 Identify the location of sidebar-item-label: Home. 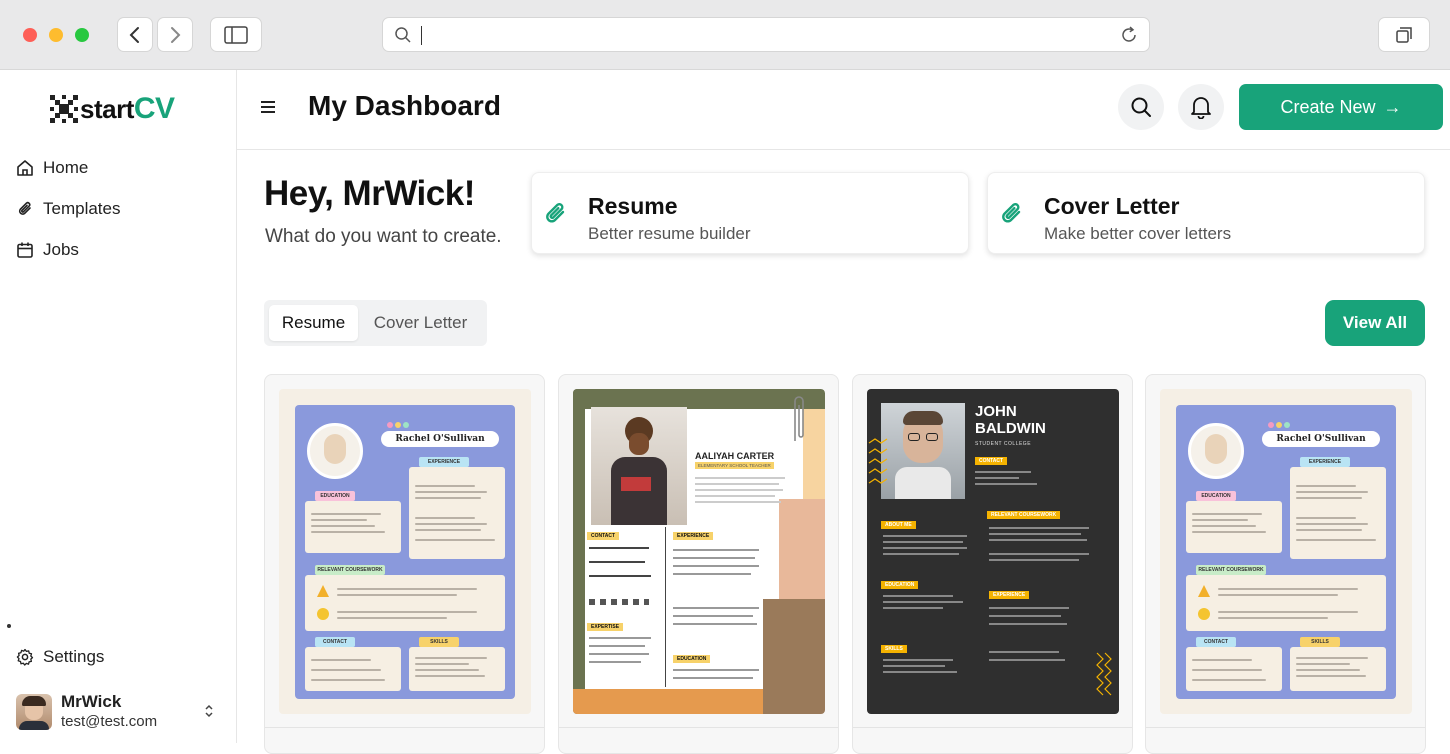
(66, 167).